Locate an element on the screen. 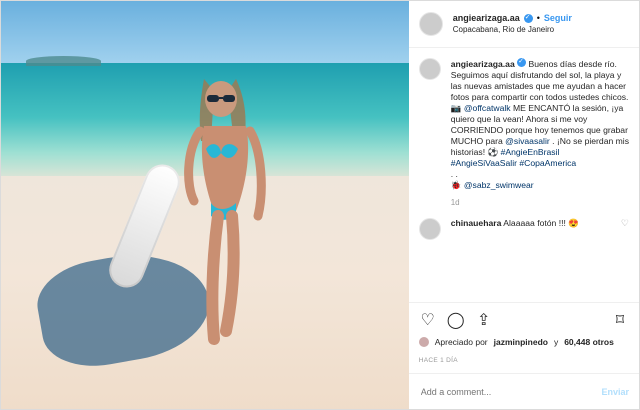  post-comment-button: Enviar is located at coordinates (615, 392).